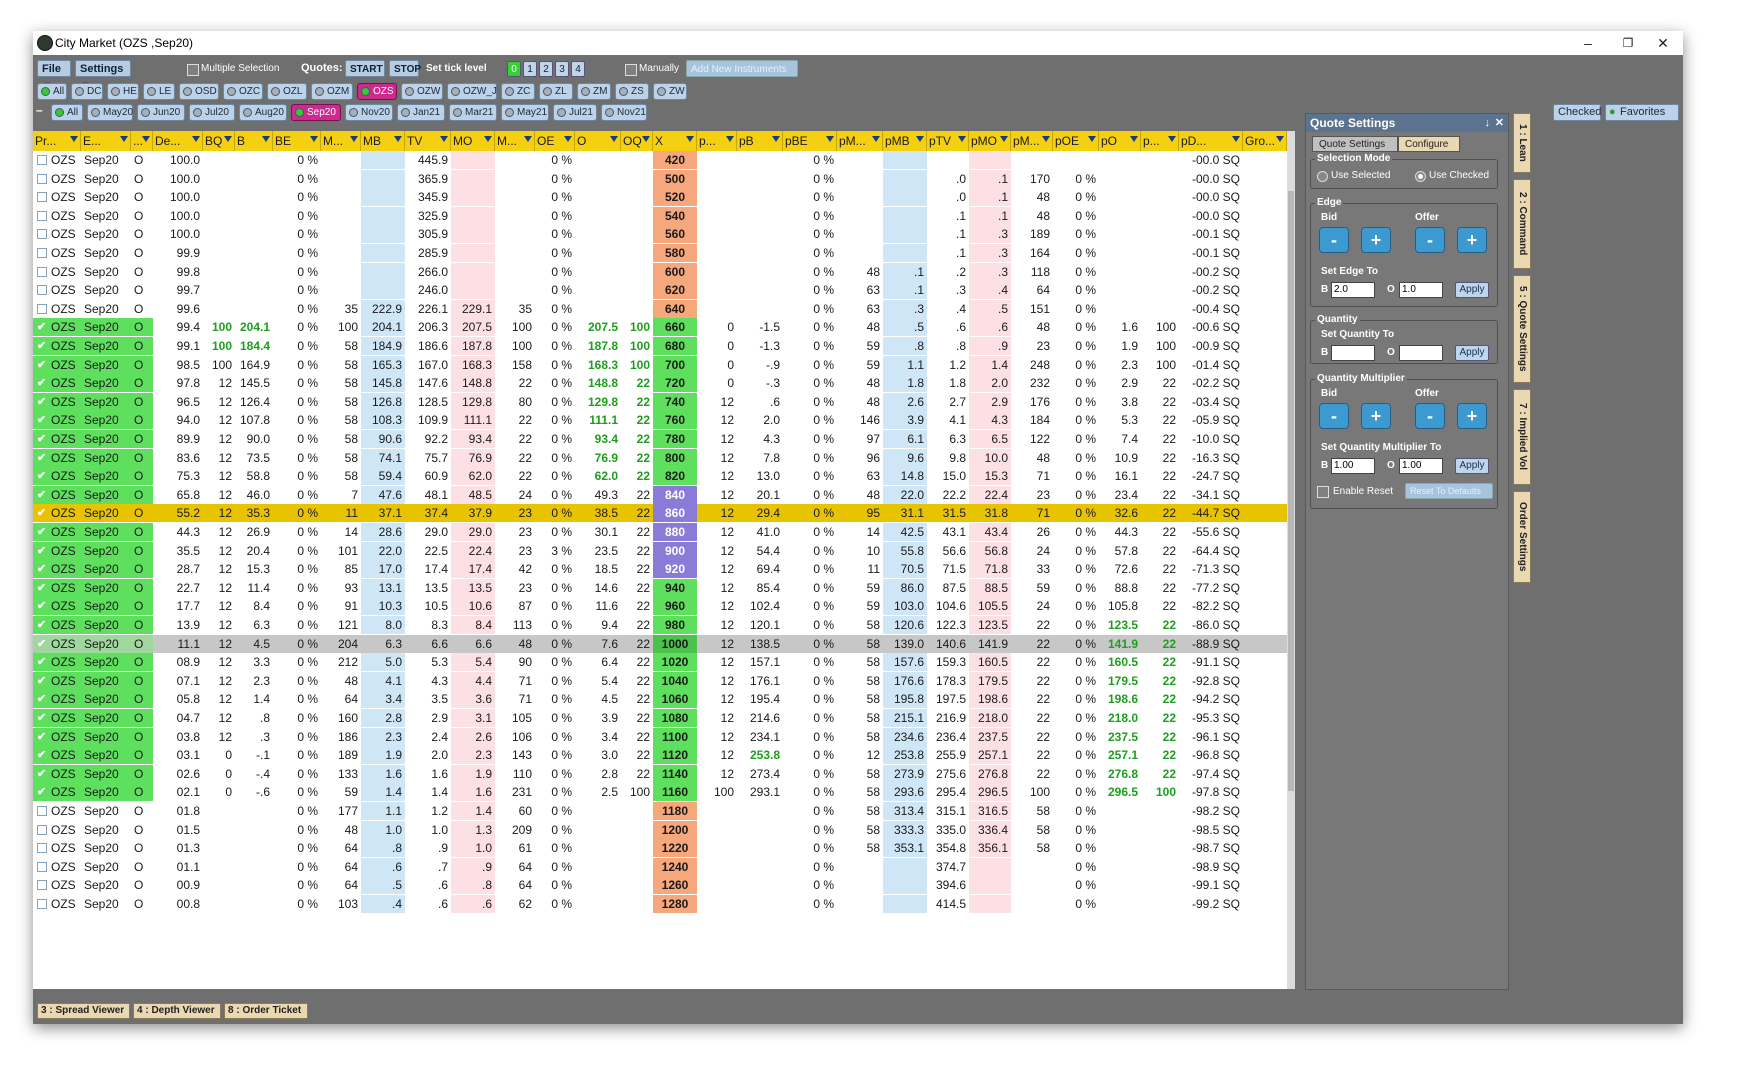 The width and height of the screenshot is (1747, 1089). I want to click on mult-offer-minus-button: -, so click(1430, 416).